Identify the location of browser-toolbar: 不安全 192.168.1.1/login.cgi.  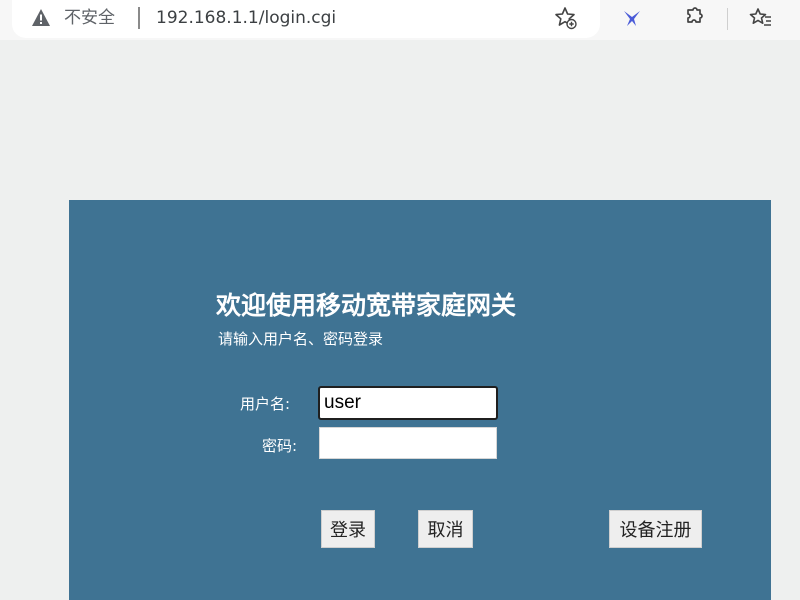
(400, 20).